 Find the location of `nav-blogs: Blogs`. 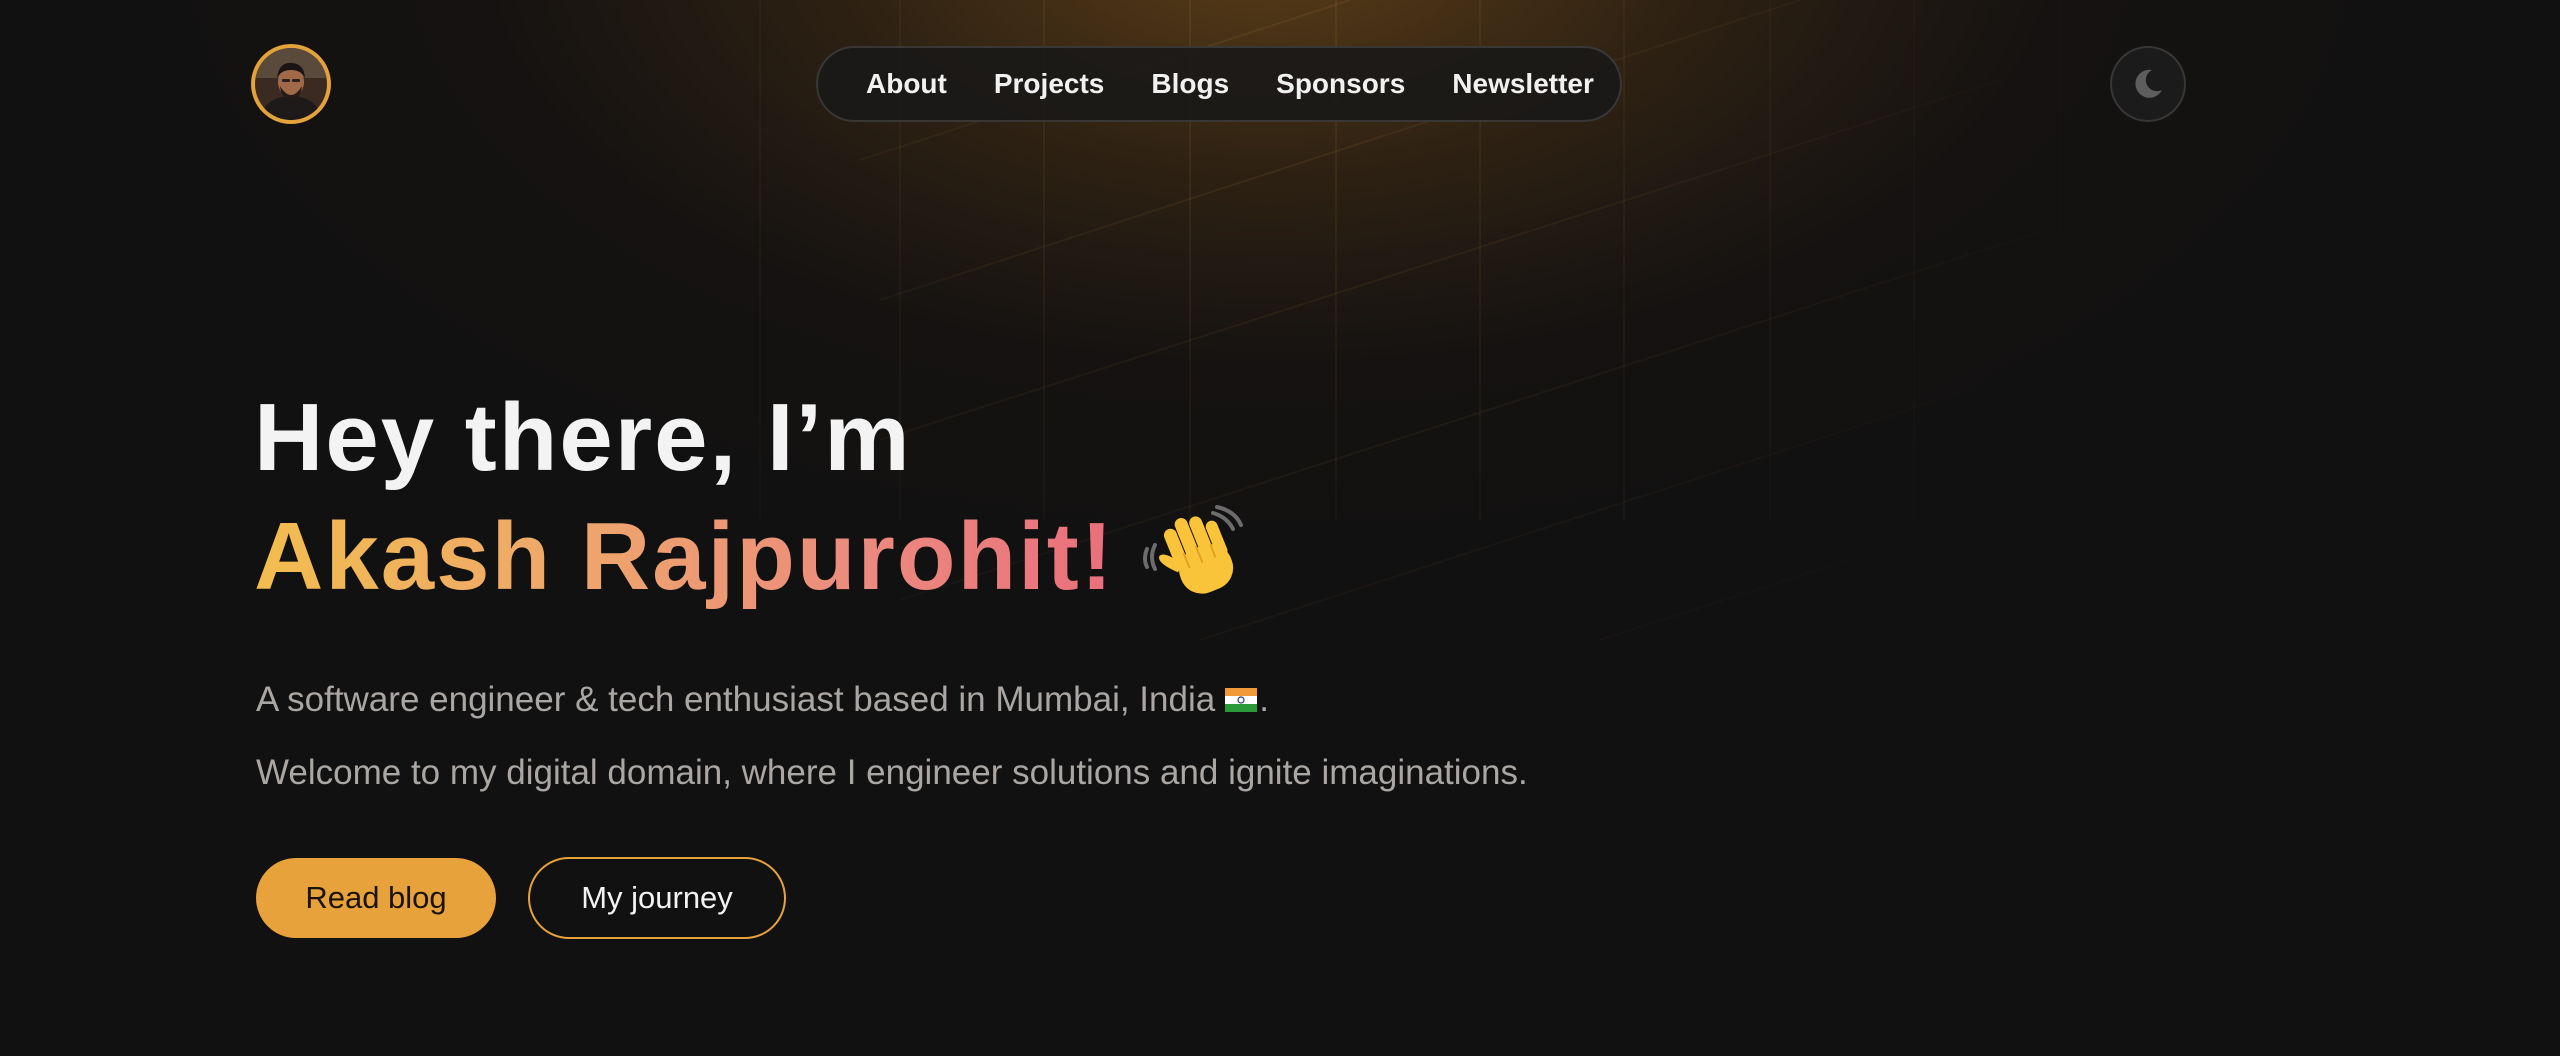

nav-blogs: Blogs is located at coordinates (1190, 84).